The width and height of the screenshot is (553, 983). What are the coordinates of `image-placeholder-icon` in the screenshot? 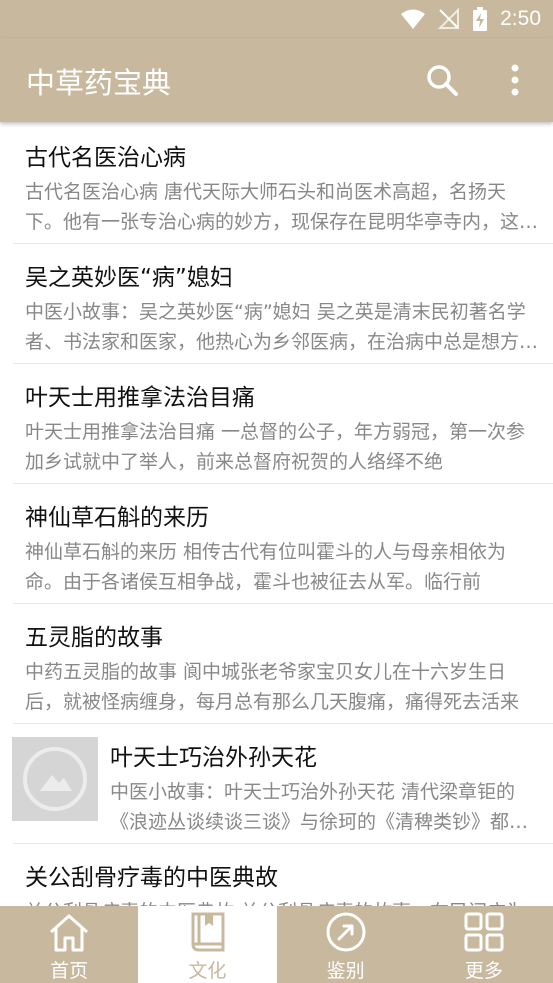 It's located at (55, 779).